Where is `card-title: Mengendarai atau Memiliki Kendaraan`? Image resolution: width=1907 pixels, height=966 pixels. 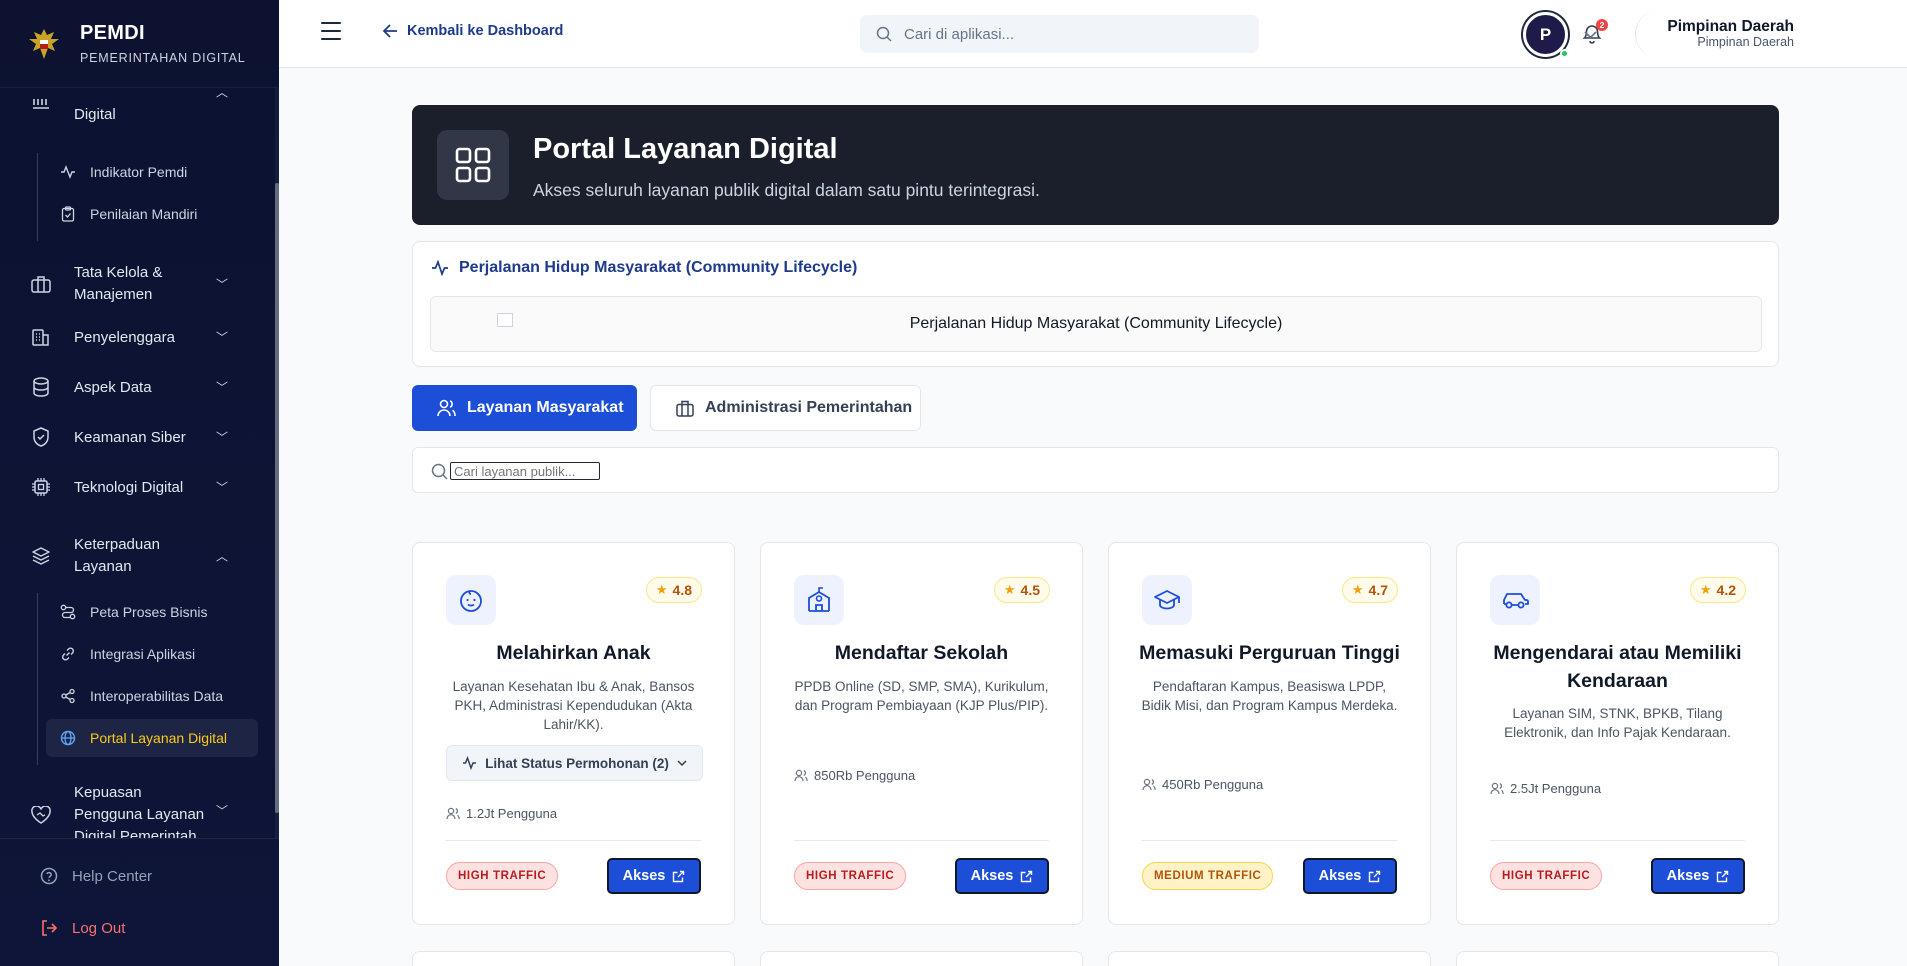 card-title: Mengendarai atau Memiliki Kendaraan is located at coordinates (1617, 667).